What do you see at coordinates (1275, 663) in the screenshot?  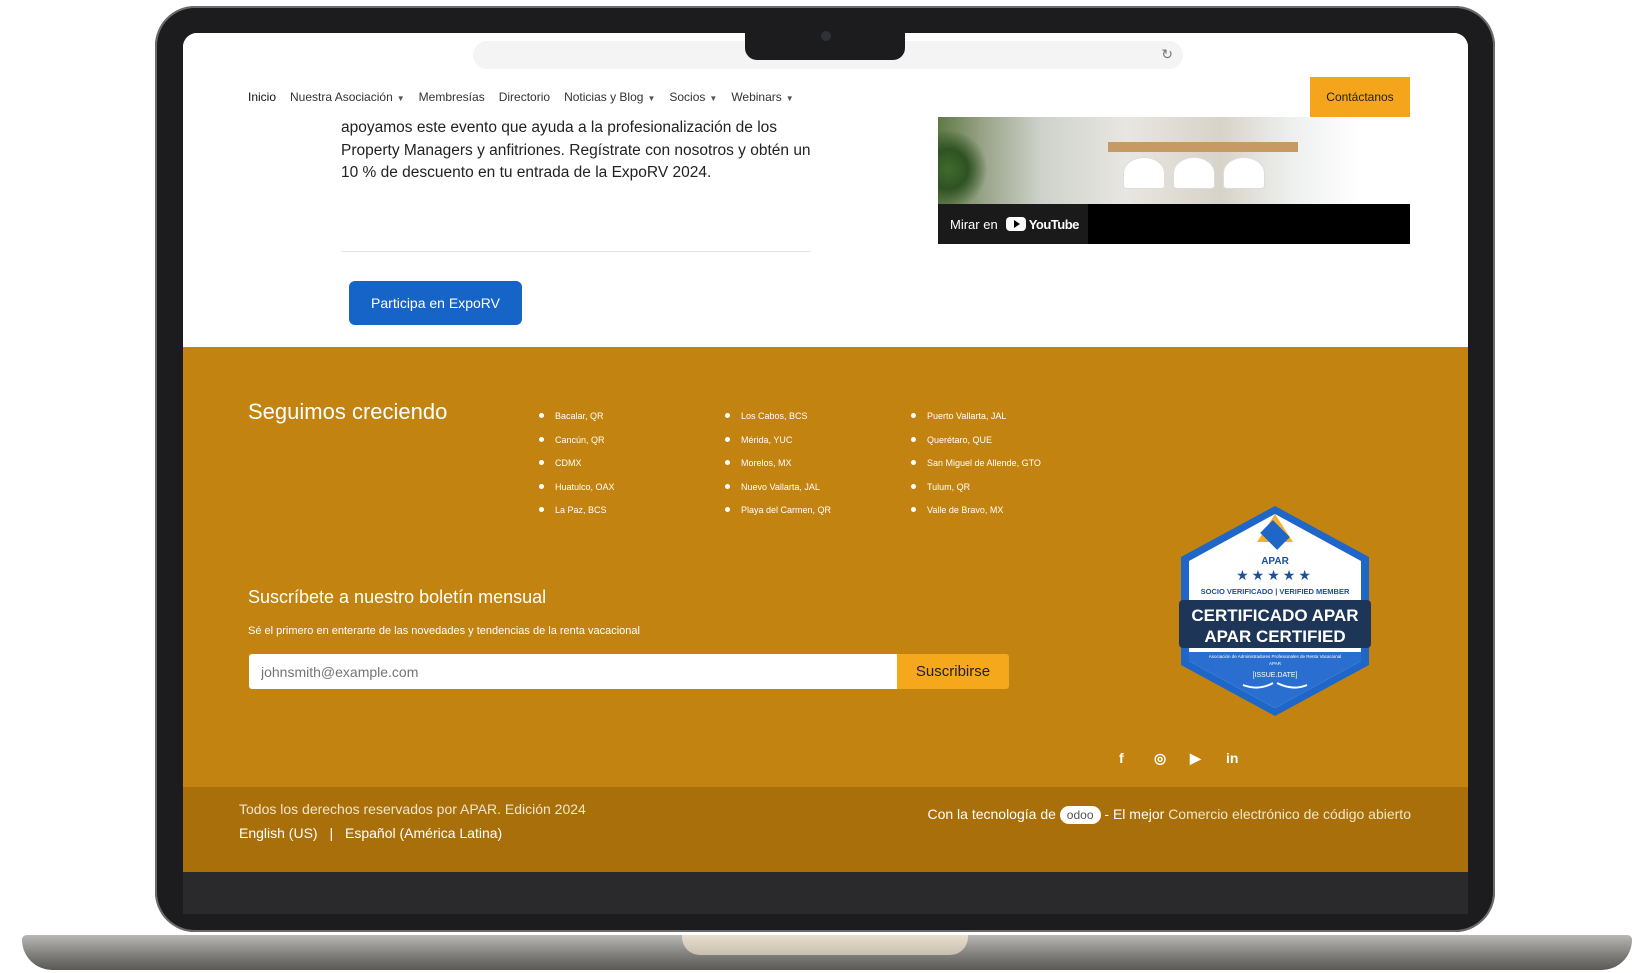 I see `badge-org-short: APAR` at bounding box center [1275, 663].